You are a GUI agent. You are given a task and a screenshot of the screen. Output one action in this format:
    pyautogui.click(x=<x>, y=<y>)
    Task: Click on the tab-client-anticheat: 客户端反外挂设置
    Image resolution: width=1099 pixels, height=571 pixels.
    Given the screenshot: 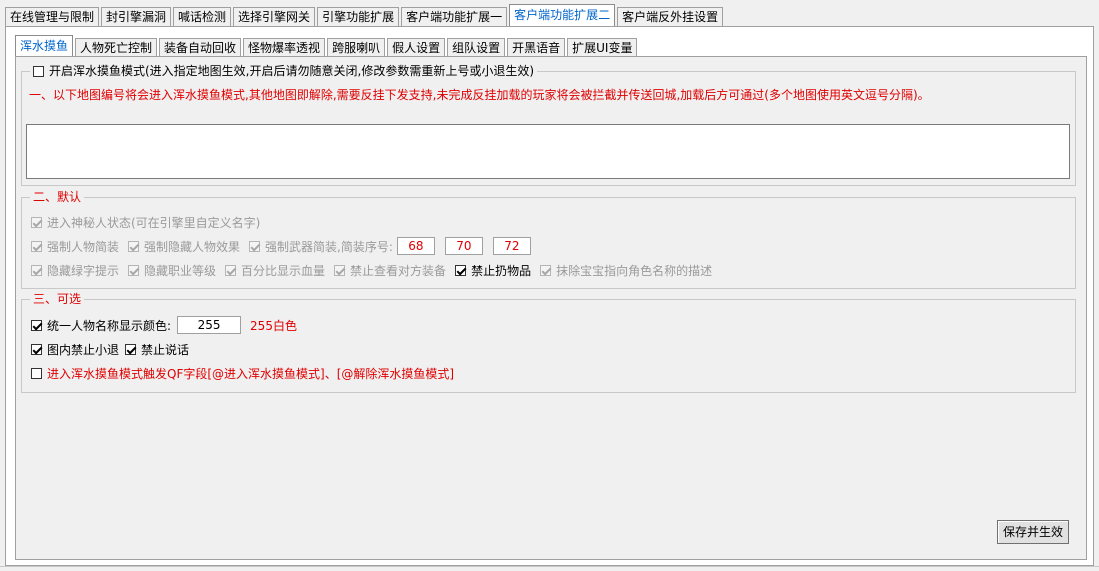 What is the action you would take?
    pyautogui.click(x=670, y=16)
    